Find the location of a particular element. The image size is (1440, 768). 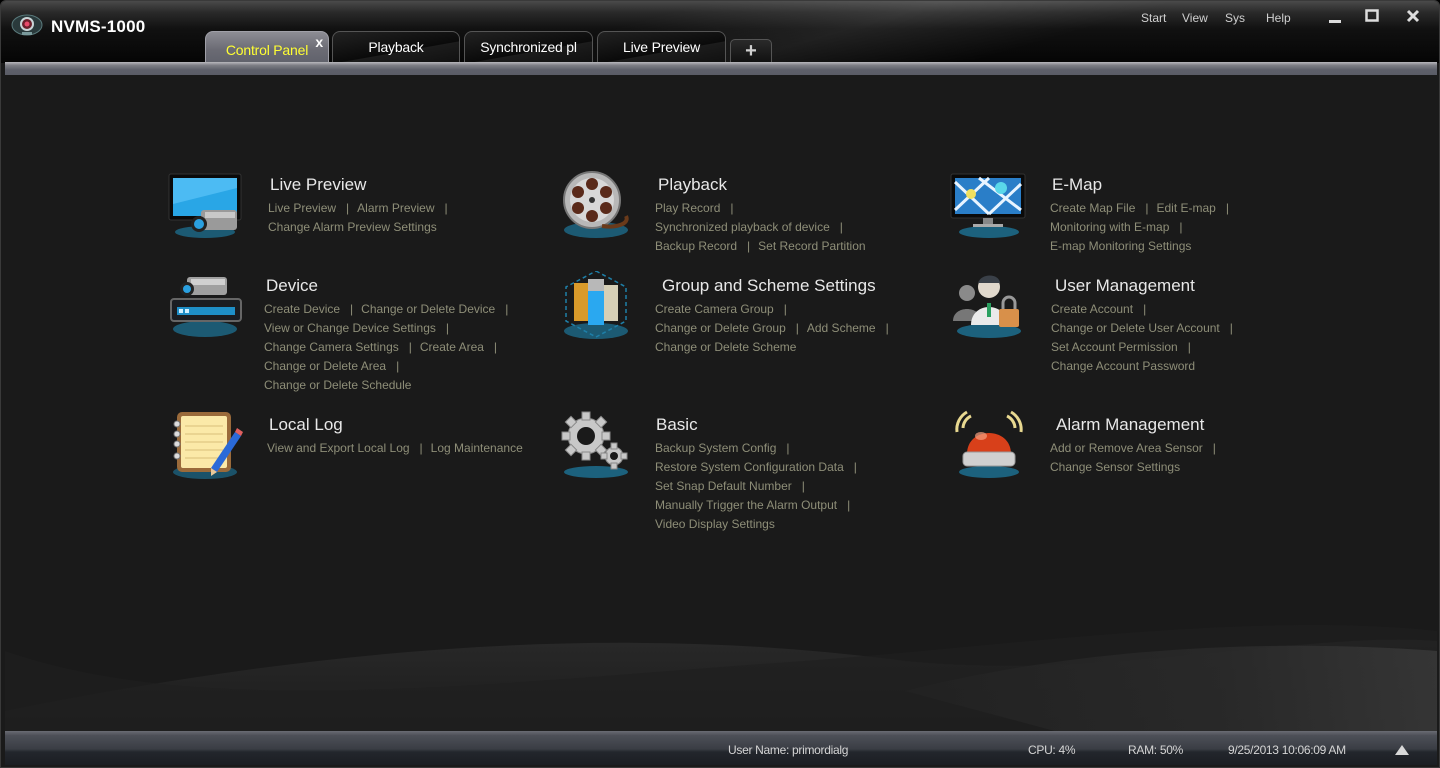

module-link: Create Camera Group is located at coordinates (714, 309).